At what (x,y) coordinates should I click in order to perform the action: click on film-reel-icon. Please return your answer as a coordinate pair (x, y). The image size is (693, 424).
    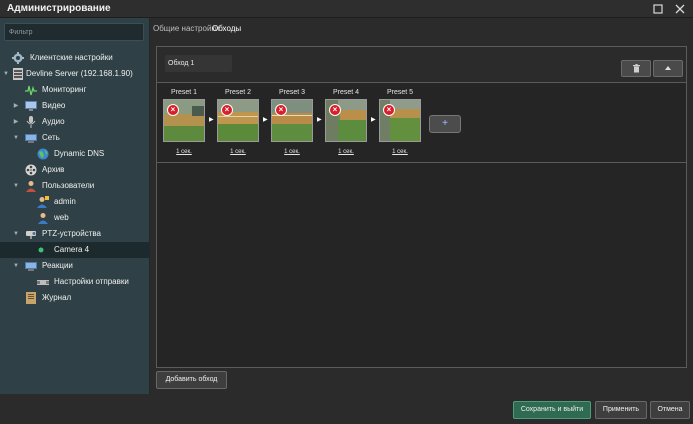
    Looking at the image, I should click on (31, 170).